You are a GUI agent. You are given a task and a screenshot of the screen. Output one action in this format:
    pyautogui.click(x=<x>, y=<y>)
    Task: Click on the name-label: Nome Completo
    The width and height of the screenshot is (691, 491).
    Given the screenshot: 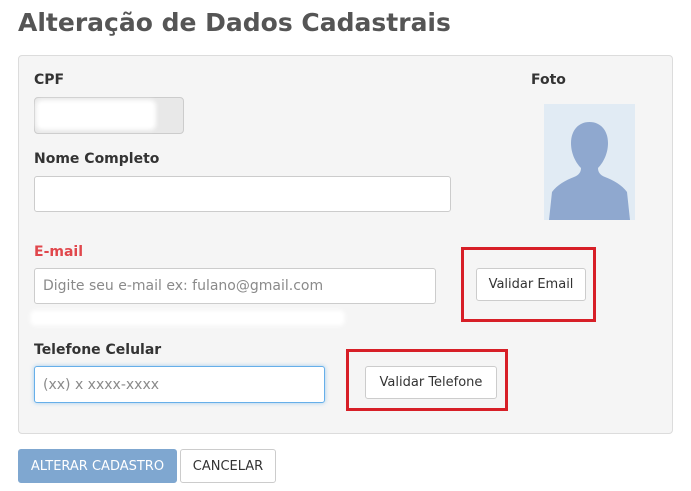 What is the action you would take?
    pyautogui.click(x=97, y=159)
    